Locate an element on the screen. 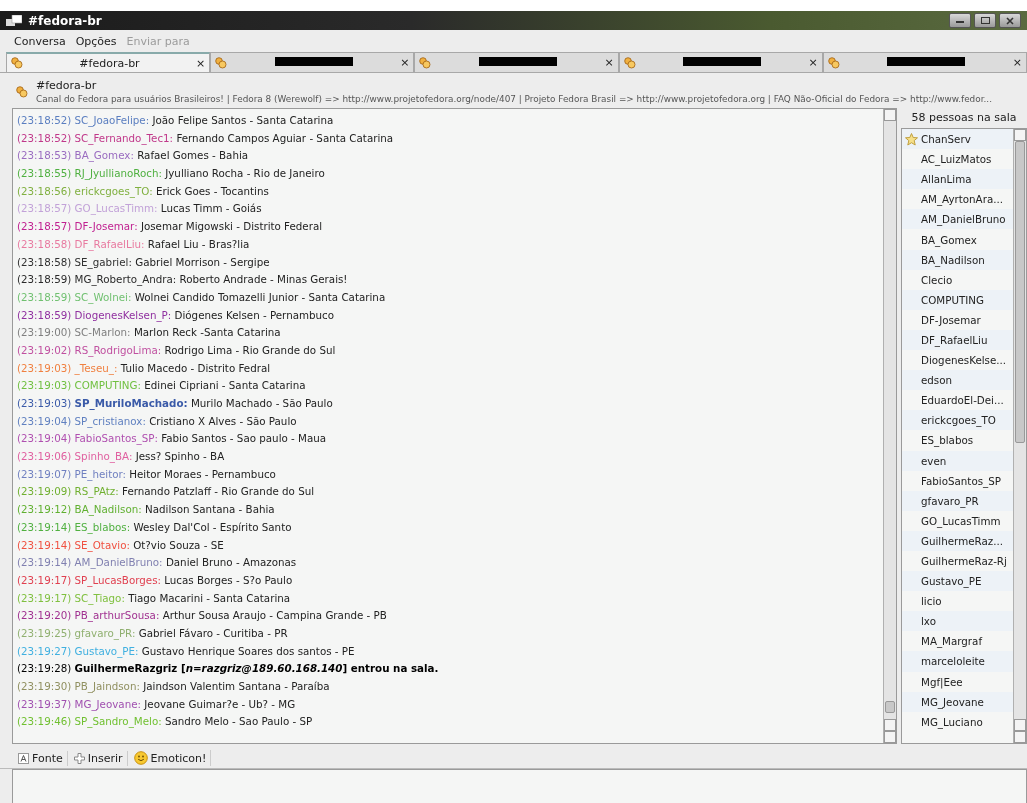 This screenshot has height=803, width=1027. chat-message: (23:19:17) SP_LucasBorges: Lucas Borges - S?o Paulo is located at coordinates (155, 580).